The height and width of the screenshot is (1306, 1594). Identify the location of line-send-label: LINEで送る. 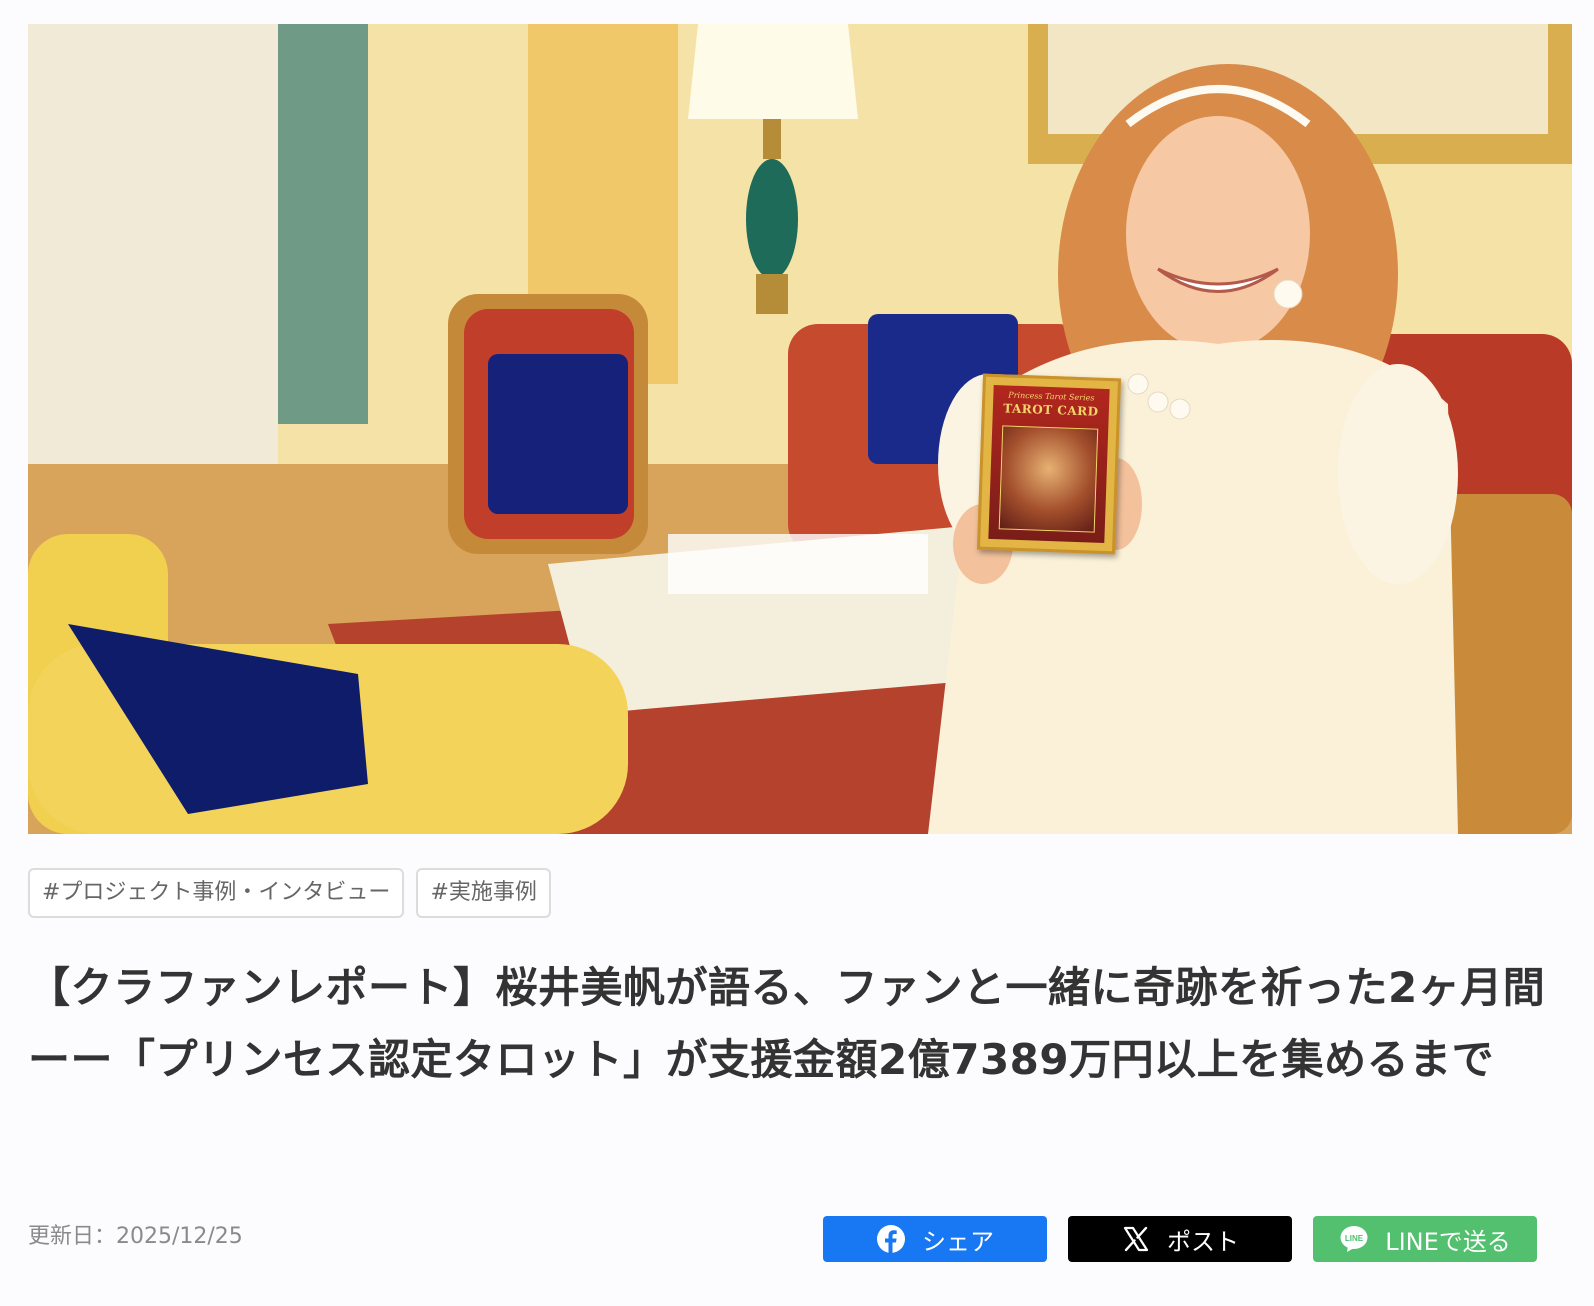
(1448, 1241).